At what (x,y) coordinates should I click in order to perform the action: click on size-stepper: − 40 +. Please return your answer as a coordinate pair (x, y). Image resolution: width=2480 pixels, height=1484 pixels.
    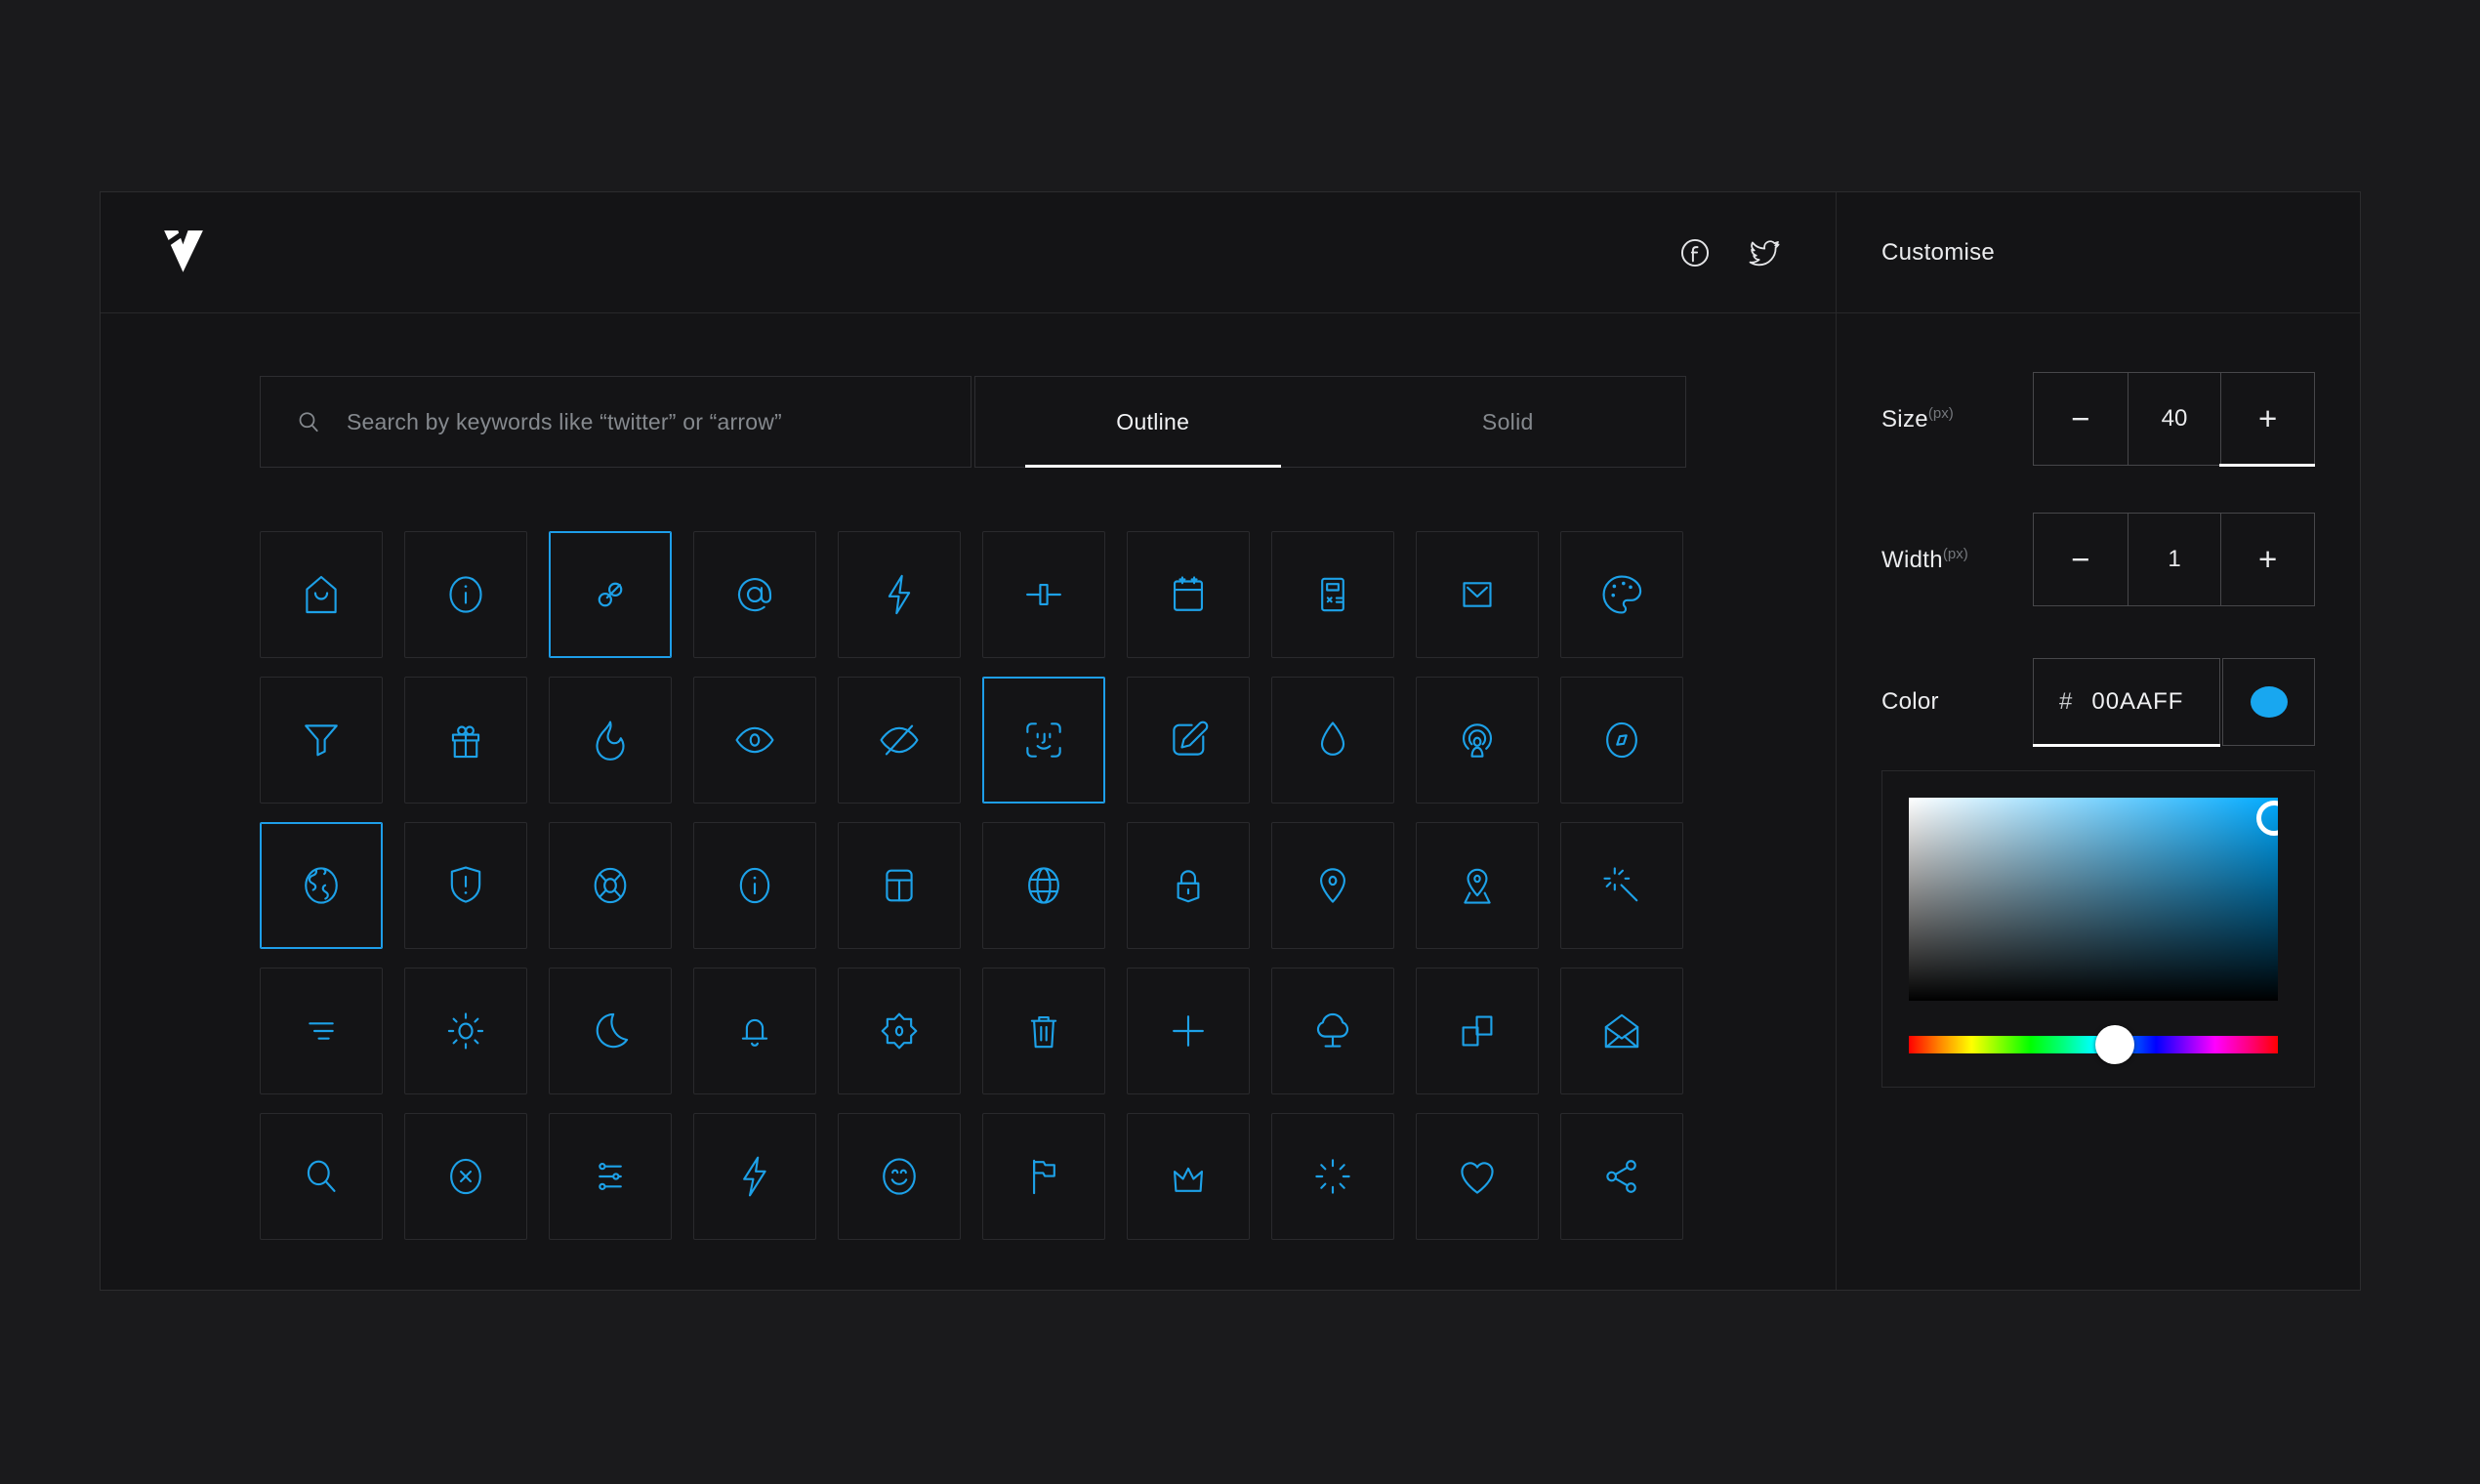
    Looking at the image, I should click on (2174, 420).